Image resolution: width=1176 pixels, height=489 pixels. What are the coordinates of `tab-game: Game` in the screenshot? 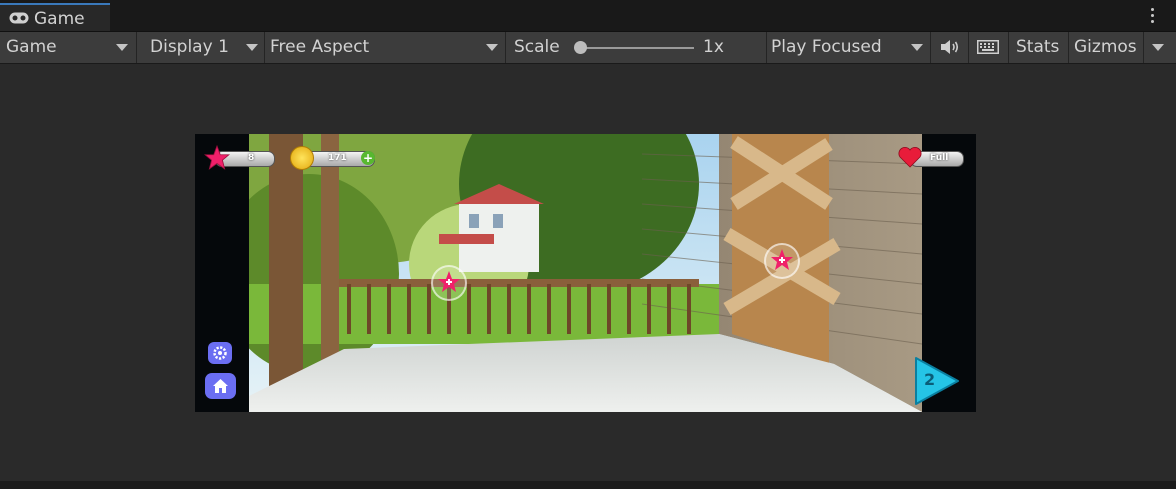 It's located at (55, 17).